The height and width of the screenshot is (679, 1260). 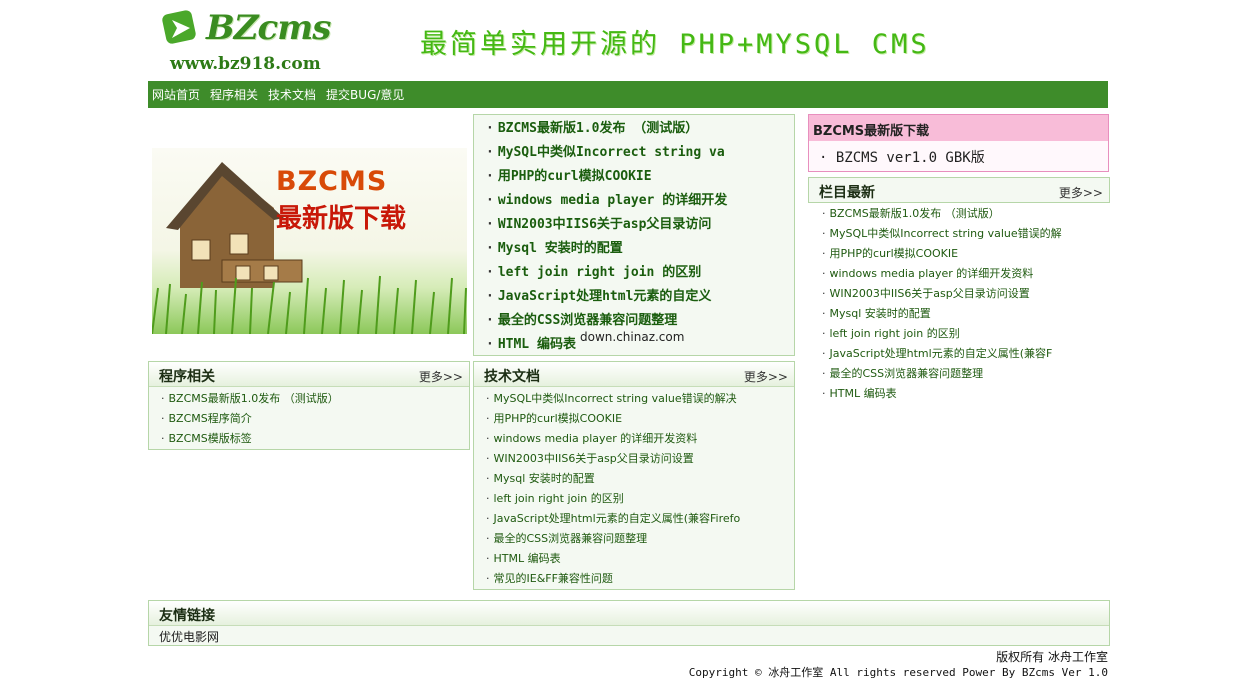 I want to click on banner-subtitle: 最新版下载, so click(x=341, y=219).